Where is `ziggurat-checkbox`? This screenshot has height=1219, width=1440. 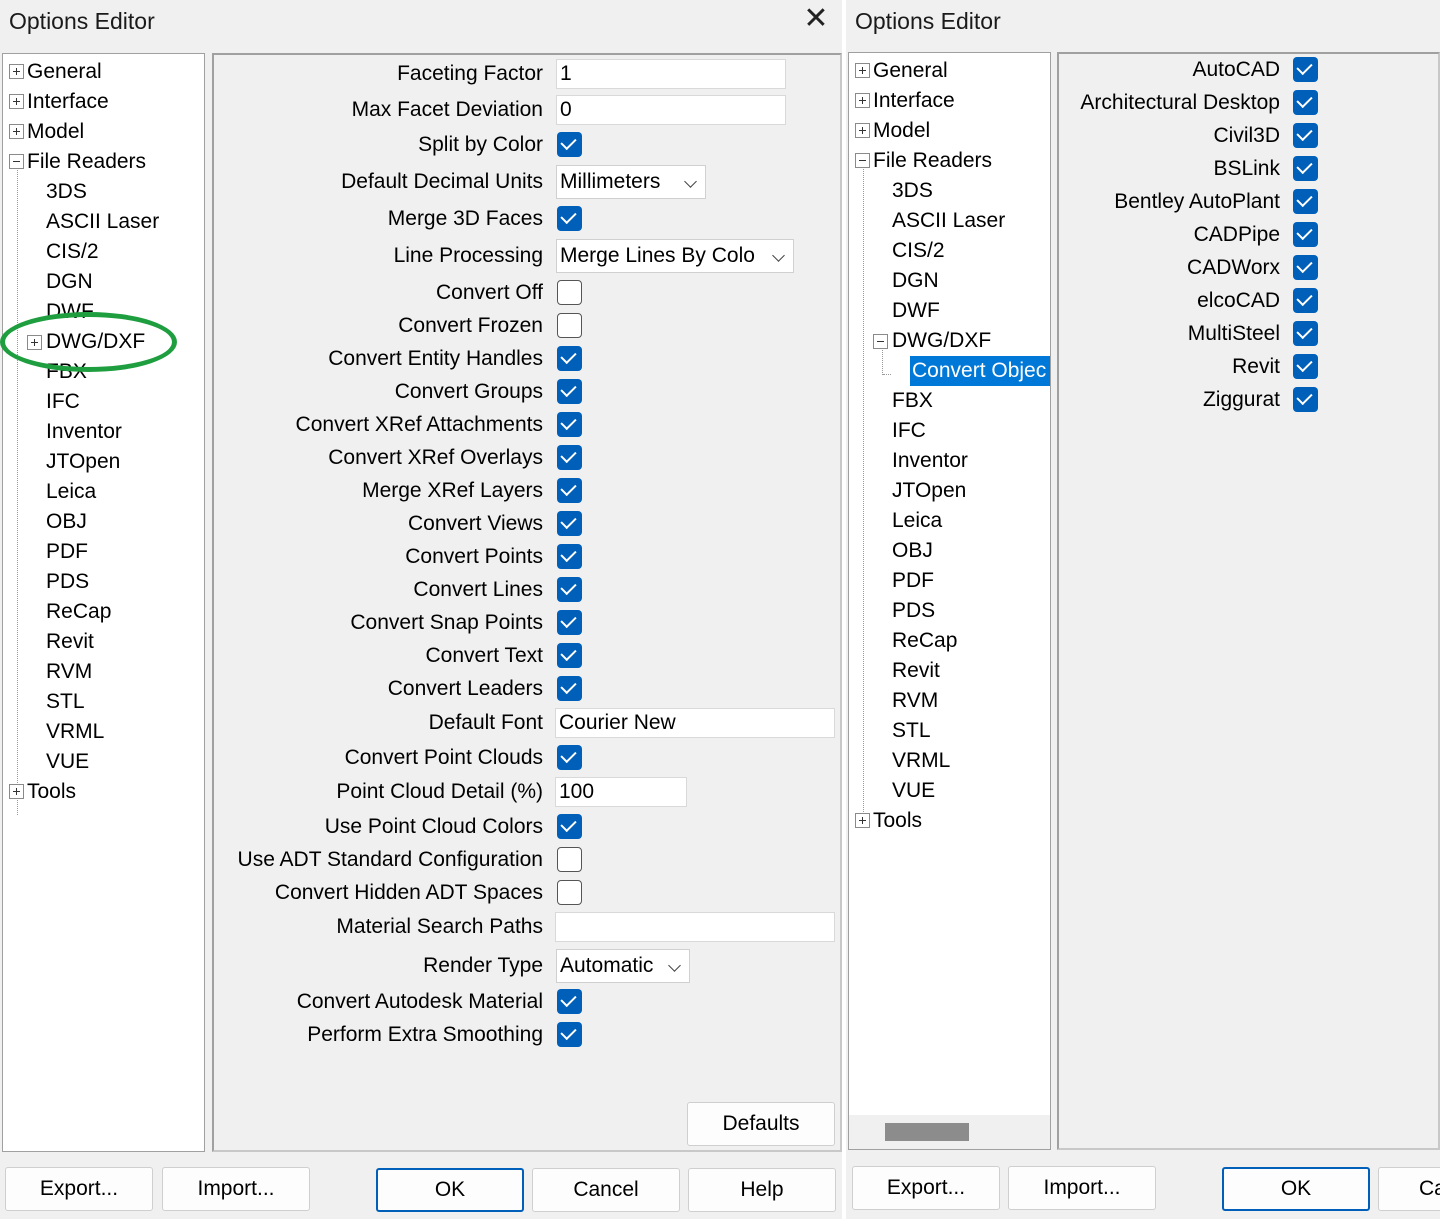 ziggurat-checkbox is located at coordinates (1305, 399).